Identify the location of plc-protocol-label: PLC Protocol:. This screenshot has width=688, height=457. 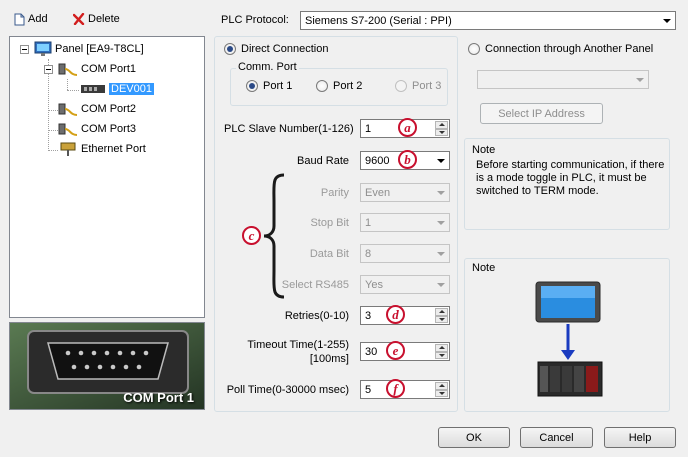
(255, 20).